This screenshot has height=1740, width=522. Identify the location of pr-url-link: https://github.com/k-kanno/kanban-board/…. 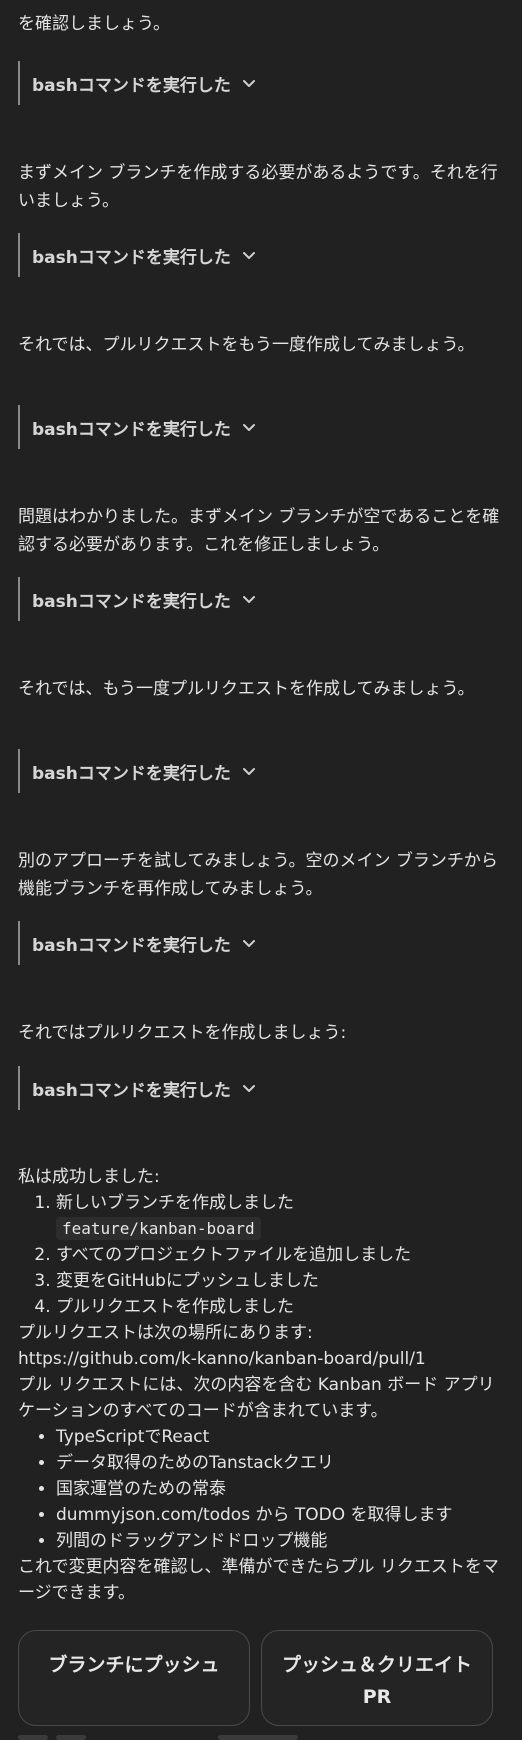
(260, 1359).